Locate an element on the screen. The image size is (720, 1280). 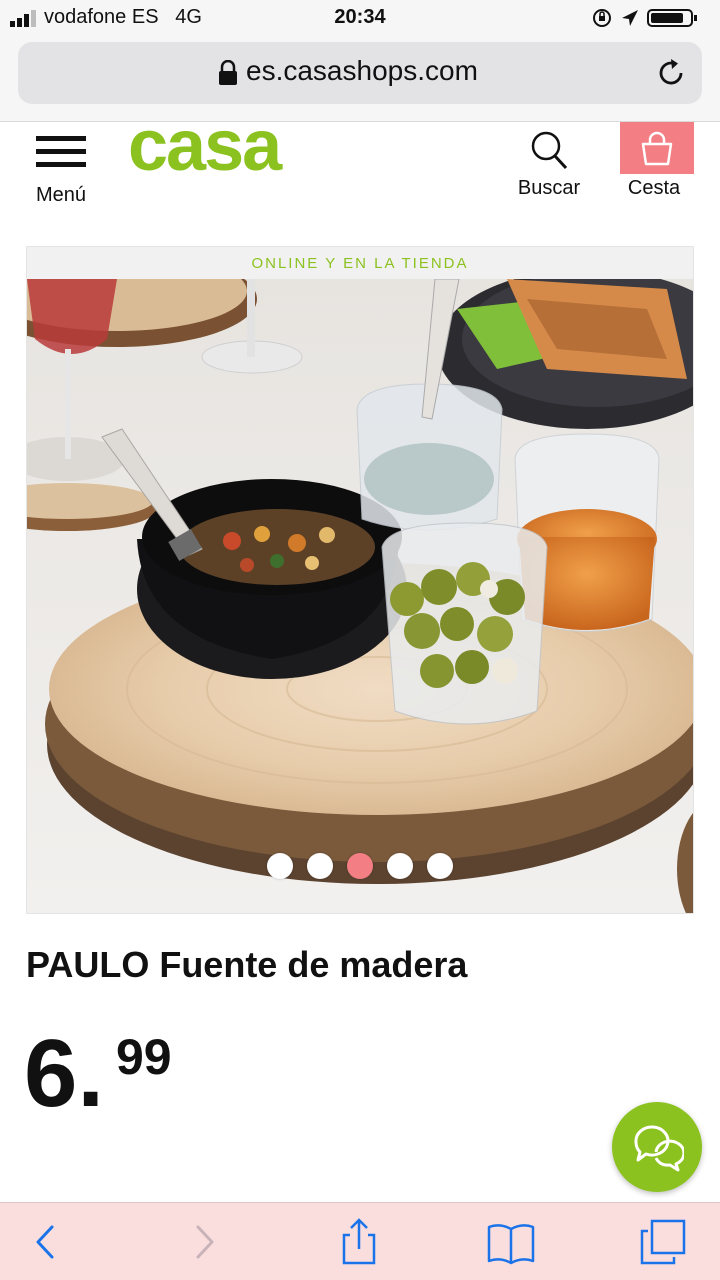
cart-button: Cesta is located at coordinates (654, 168).